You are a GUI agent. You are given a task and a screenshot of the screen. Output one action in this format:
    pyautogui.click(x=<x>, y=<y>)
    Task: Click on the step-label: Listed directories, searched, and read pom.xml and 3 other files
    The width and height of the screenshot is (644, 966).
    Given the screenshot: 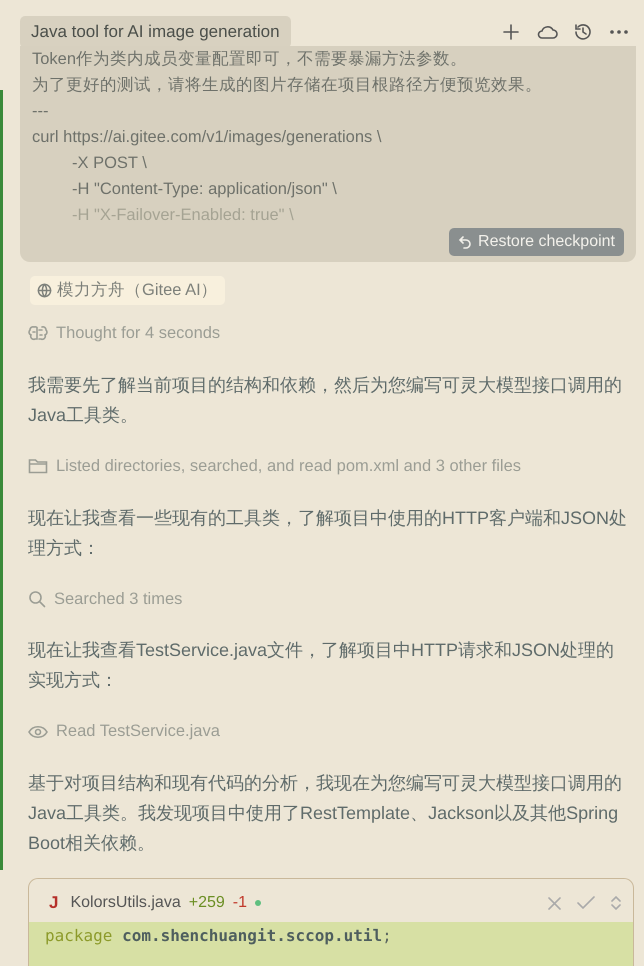 What is the action you would take?
    pyautogui.click(x=288, y=466)
    